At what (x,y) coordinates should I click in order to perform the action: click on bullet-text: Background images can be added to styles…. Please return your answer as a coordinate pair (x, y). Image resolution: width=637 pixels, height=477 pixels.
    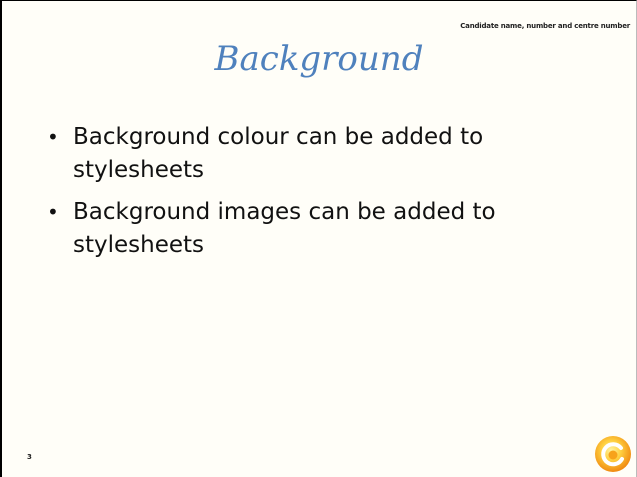
    Looking at the image, I should click on (284, 228).